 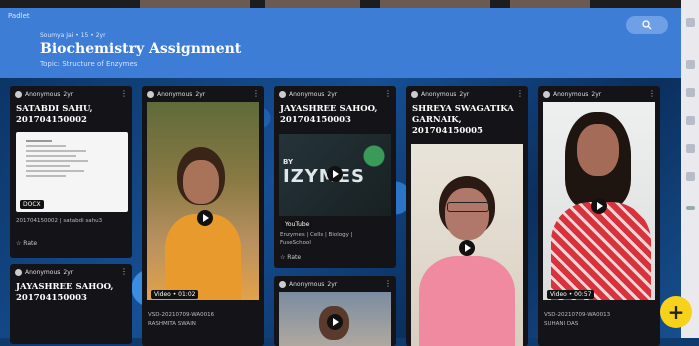 What do you see at coordinates (89, 64) in the screenshot?
I see `page-subtitle: Topic: Structure of Enzymes` at bounding box center [89, 64].